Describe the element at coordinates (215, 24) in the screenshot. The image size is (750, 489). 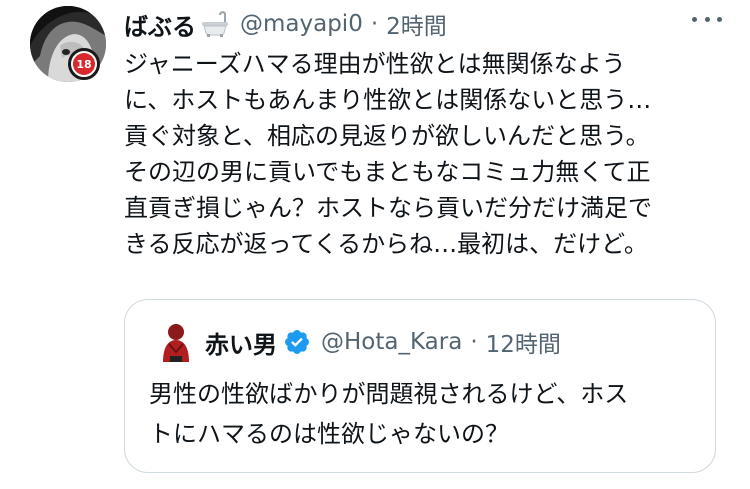
I see `bathtub-icon` at that location.